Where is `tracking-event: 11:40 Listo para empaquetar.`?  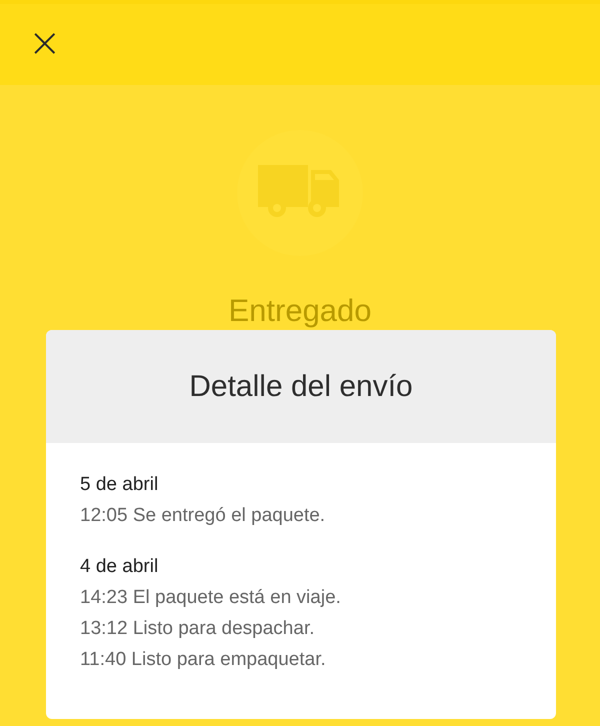 tracking-event: 11:40 Listo para empaquetar. is located at coordinates (203, 660).